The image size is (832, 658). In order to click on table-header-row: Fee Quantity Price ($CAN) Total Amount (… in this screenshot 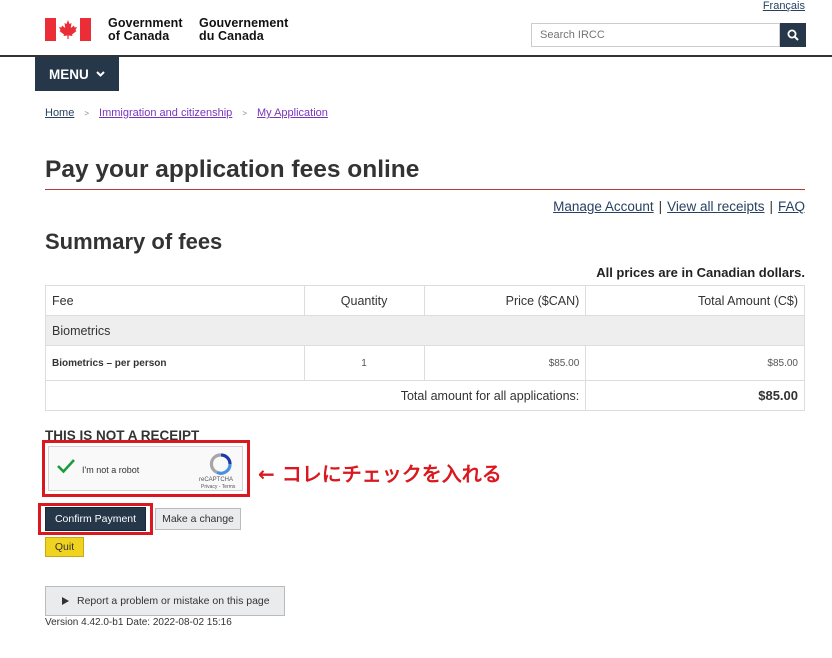, I will do `click(425, 300)`.